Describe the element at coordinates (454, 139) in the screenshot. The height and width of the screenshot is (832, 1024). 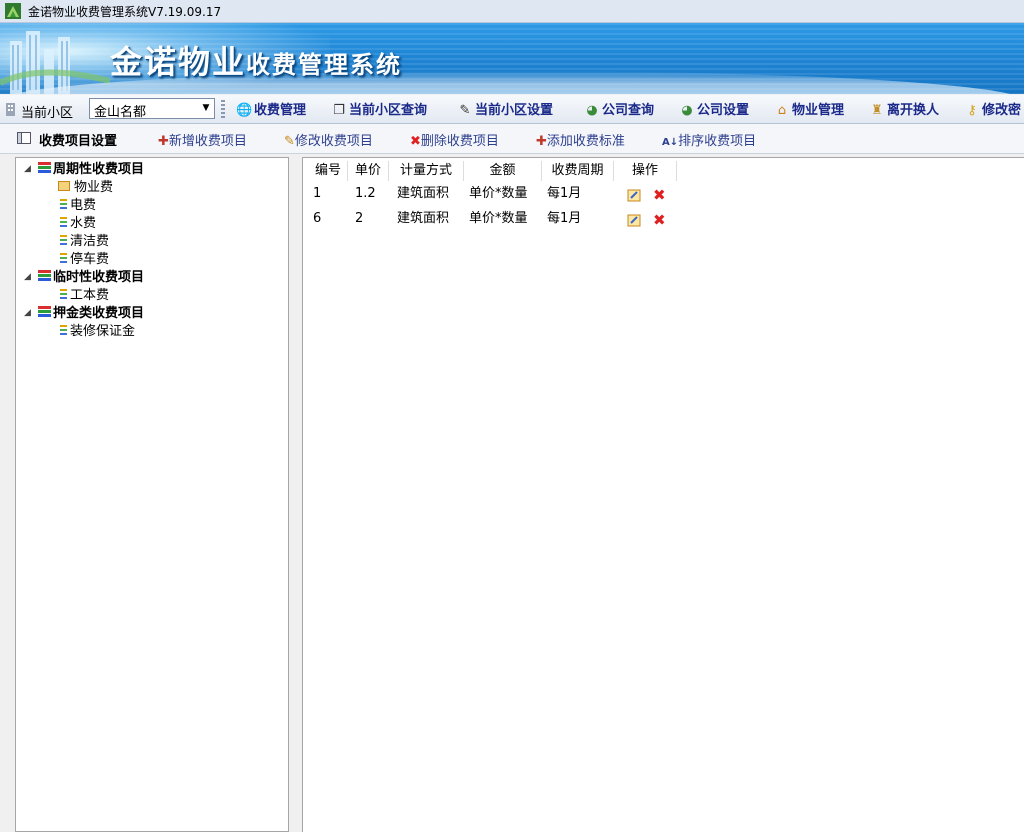
I see `delete-charge-item-button: ✖删除收费项目` at that location.